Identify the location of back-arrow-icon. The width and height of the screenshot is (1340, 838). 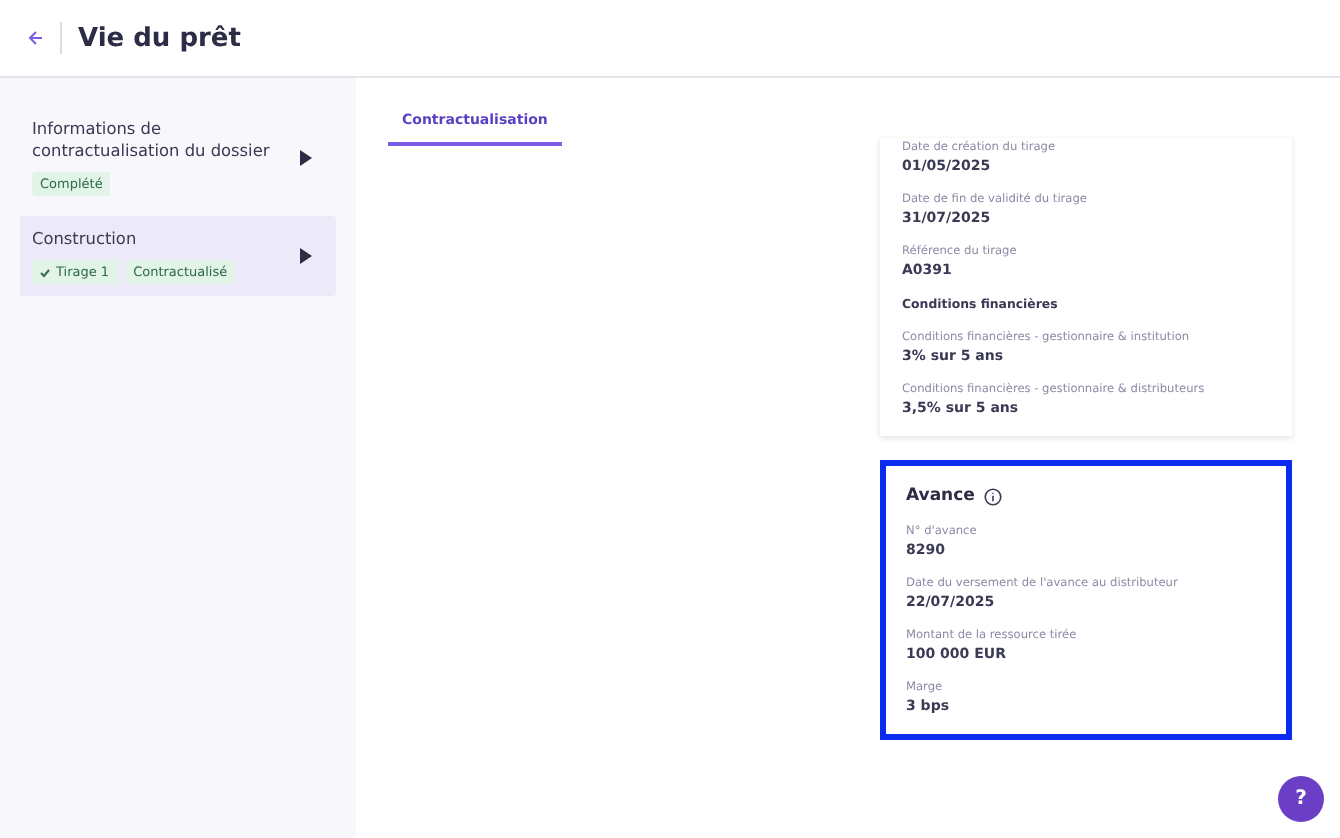
(36, 38).